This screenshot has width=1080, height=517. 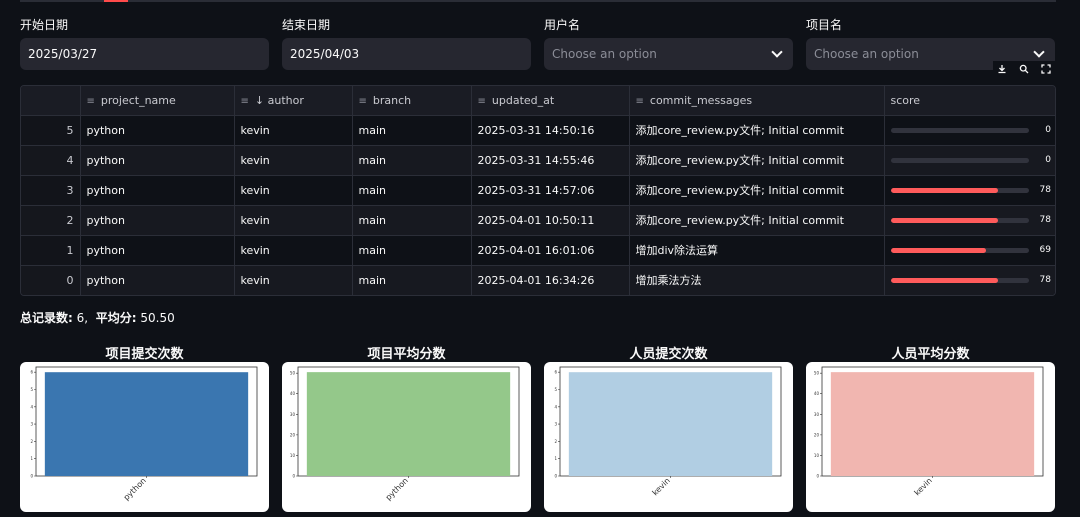 What do you see at coordinates (392, 100) in the screenshot?
I see `column-header-label: branch` at bounding box center [392, 100].